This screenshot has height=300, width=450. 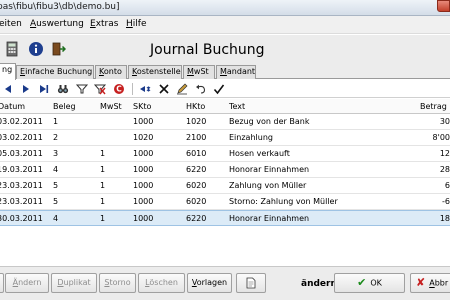 I want to click on menu-bar: eiten Auswertung Extras Hilfe, so click(x=225, y=25).